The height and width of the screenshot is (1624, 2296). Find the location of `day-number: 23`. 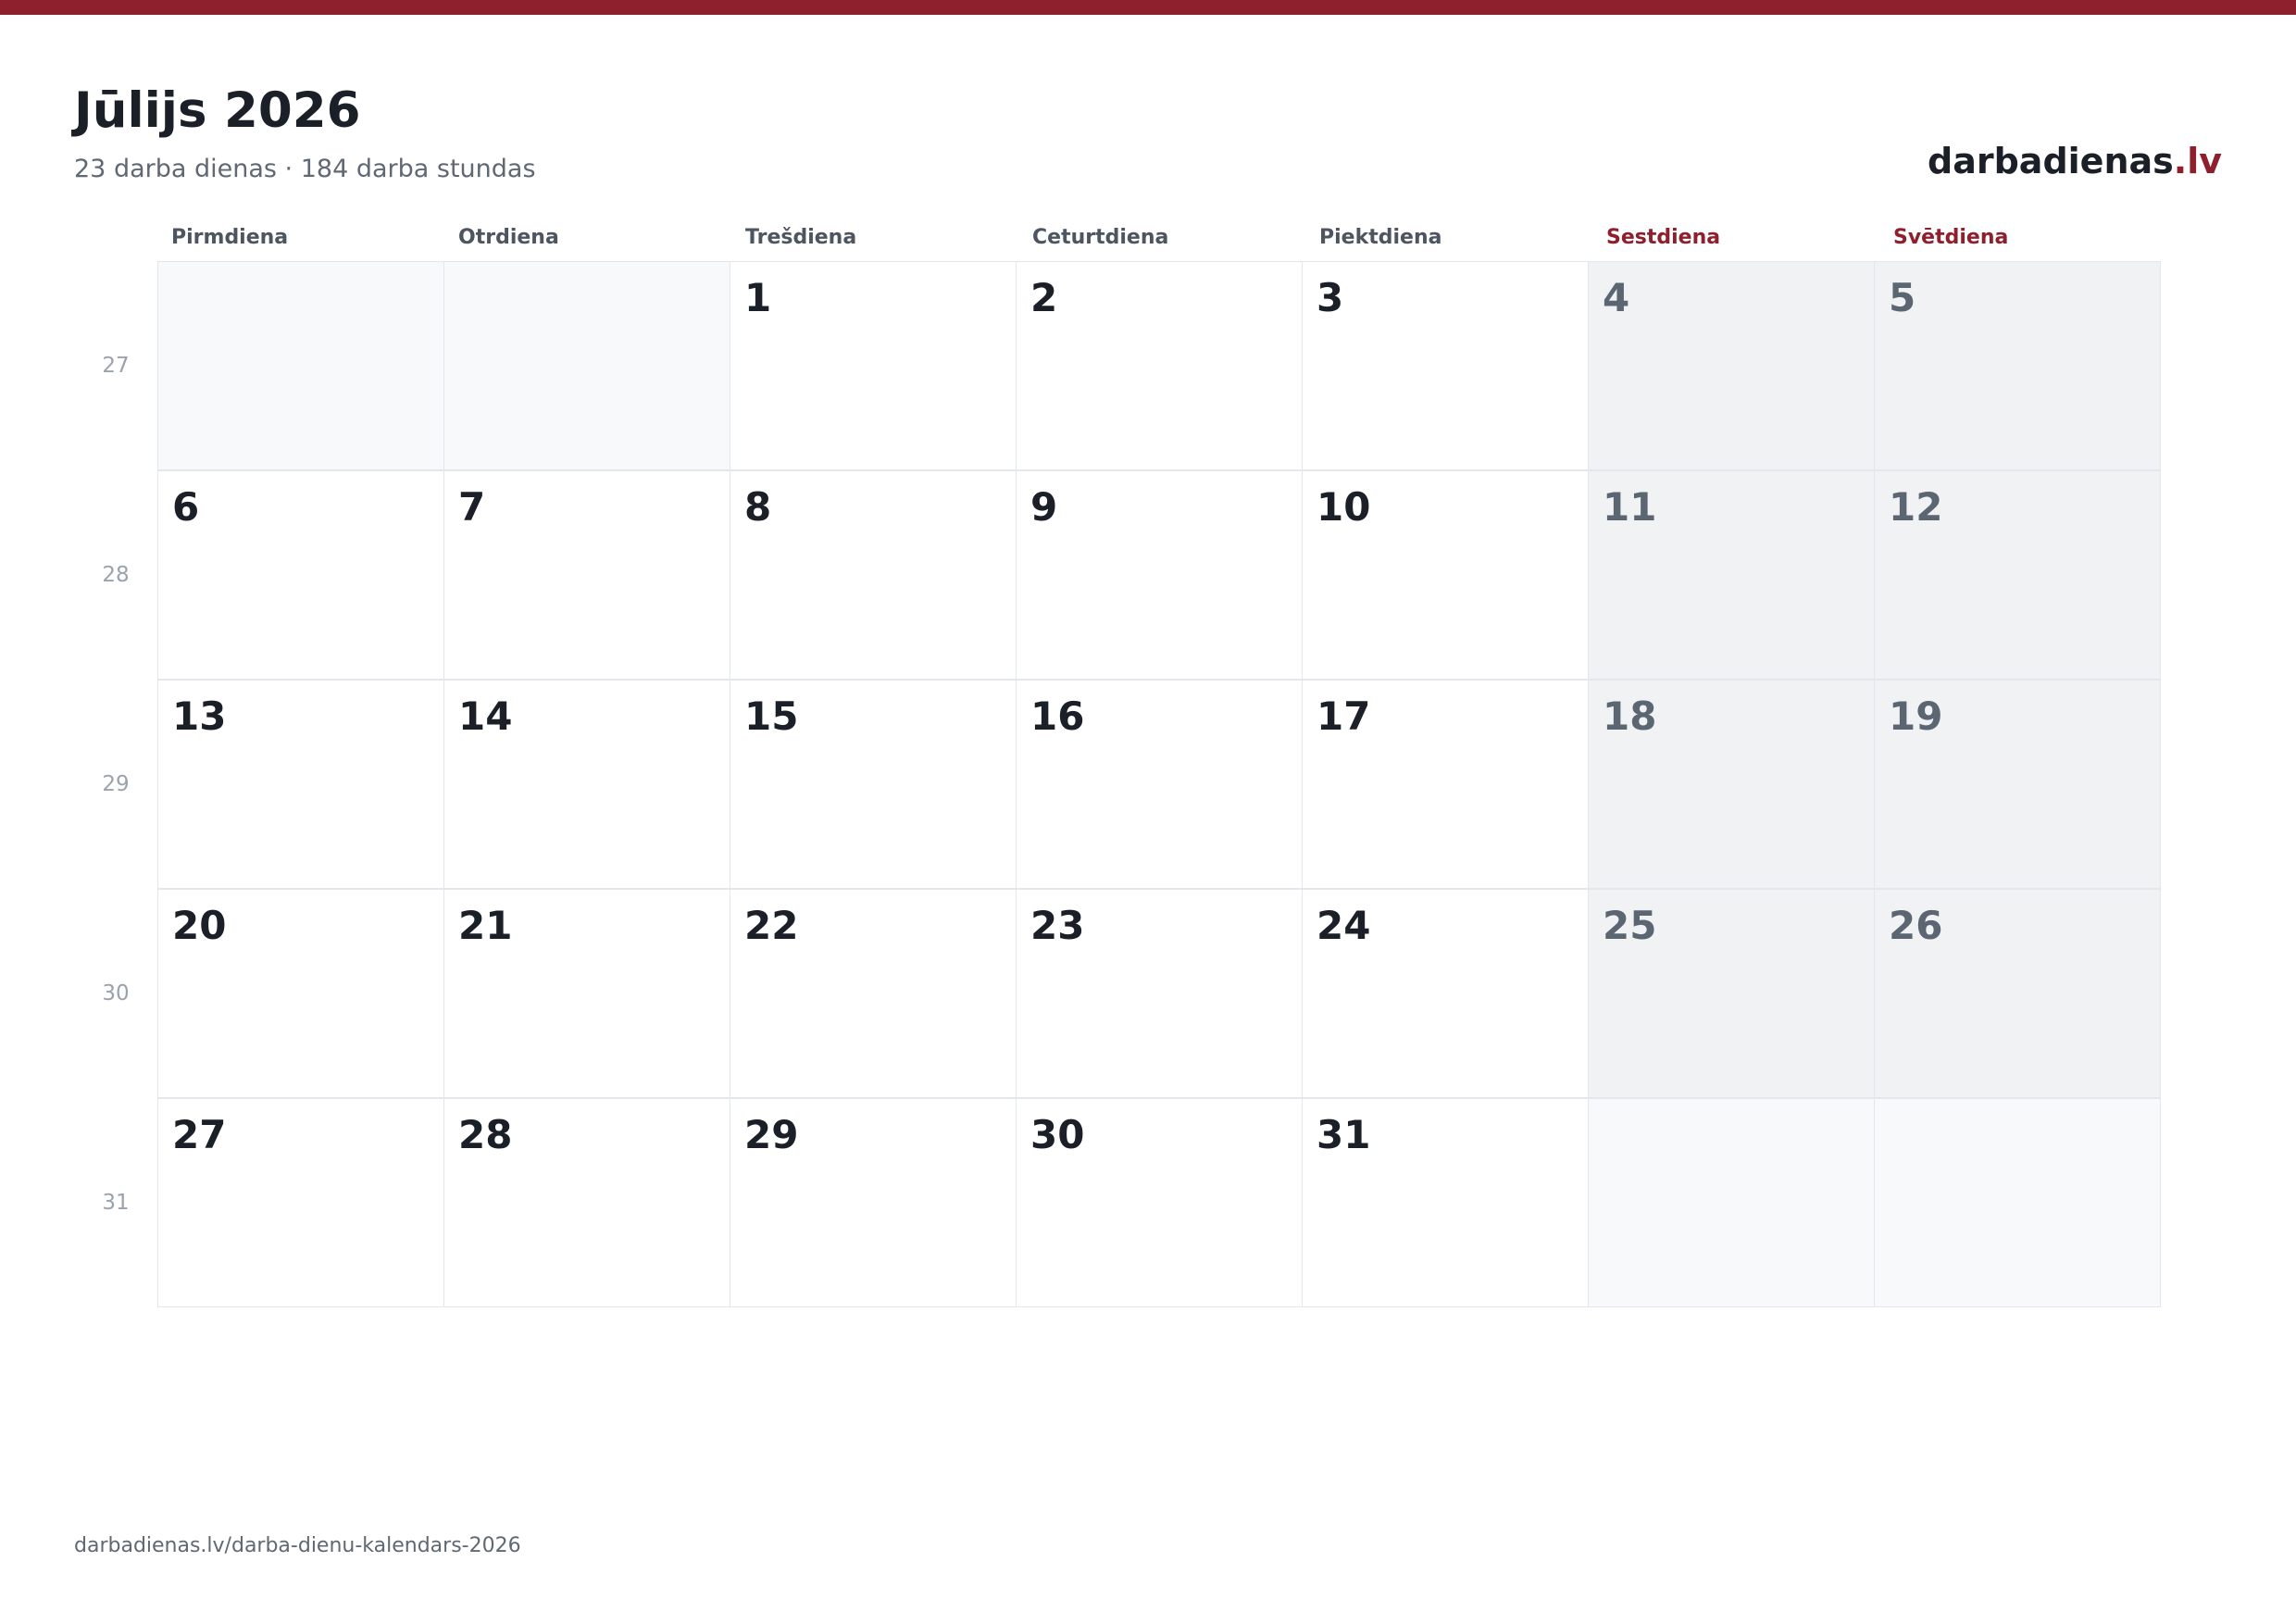

day-number: 23 is located at coordinates (1057, 925).